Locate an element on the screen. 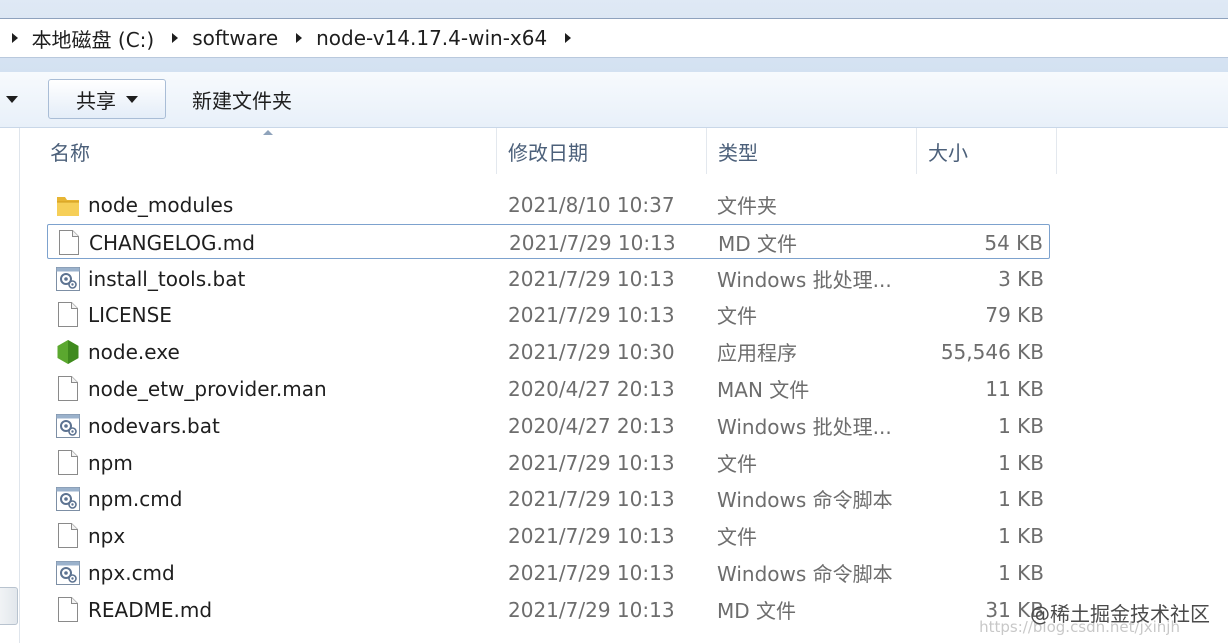 The height and width of the screenshot is (643, 1228). file-name: README.md is located at coordinates (150, 609).